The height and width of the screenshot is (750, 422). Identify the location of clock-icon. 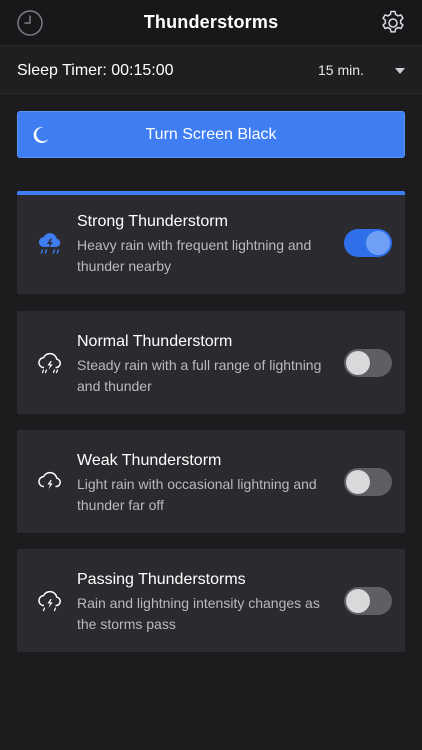
(30, 23).